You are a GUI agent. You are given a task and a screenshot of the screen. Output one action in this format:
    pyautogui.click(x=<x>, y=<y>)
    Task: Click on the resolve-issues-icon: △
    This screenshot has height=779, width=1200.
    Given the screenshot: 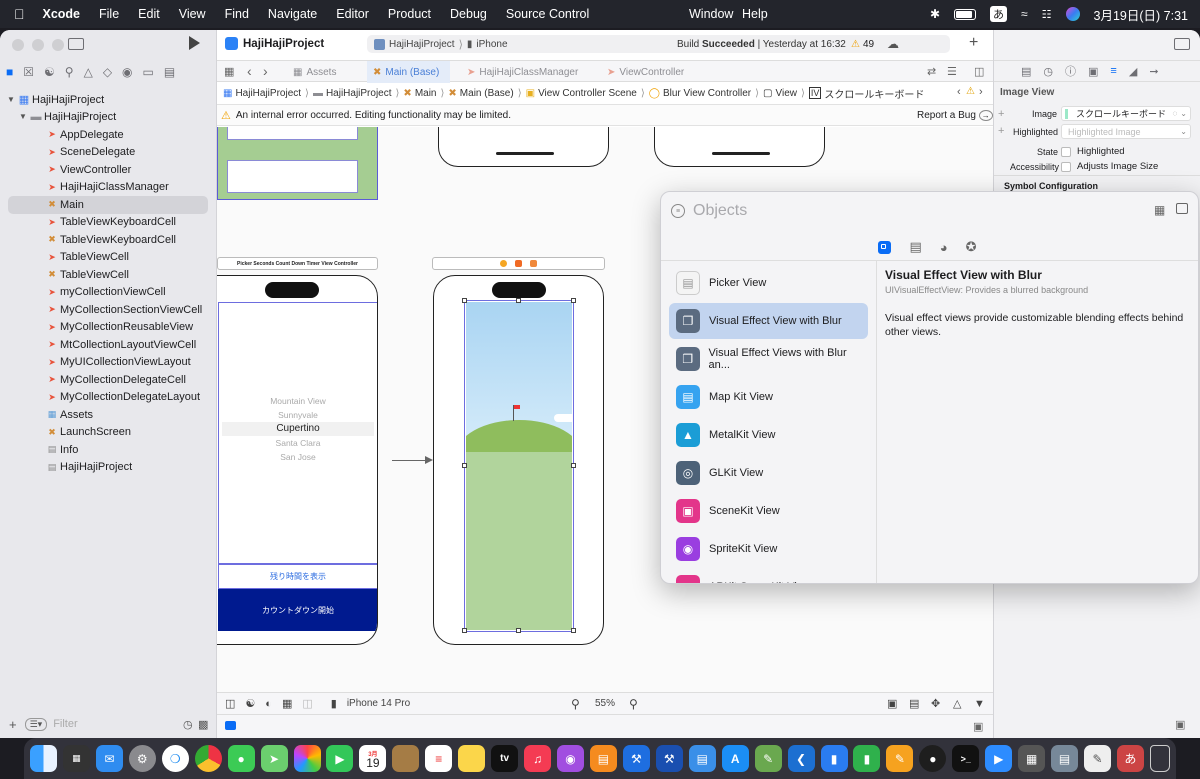 What is the action you would take?
    pyautogui.click(x=957, y=703)
    